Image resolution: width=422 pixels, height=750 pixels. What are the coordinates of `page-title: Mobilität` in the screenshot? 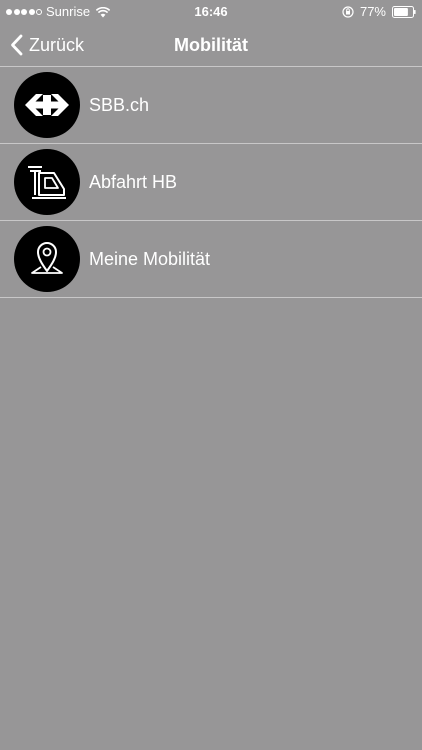 It's located at (211, 45).